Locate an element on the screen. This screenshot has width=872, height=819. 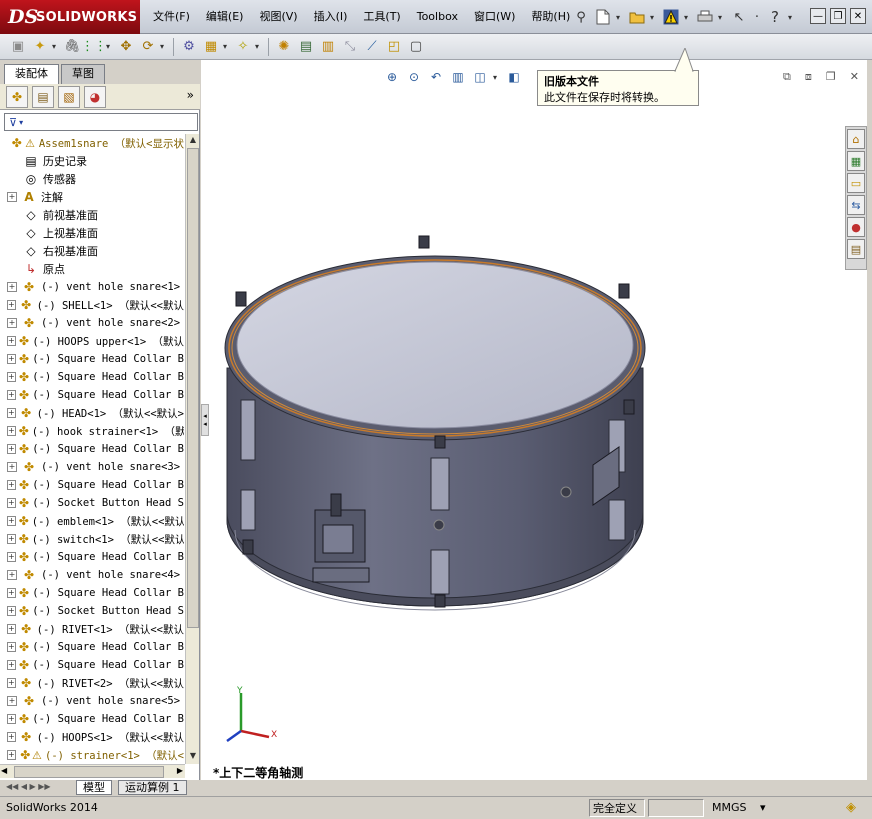
tree-component-row: + ✤ (-) switch<1> （默认<<默认 is located at coordinates (92, 539).